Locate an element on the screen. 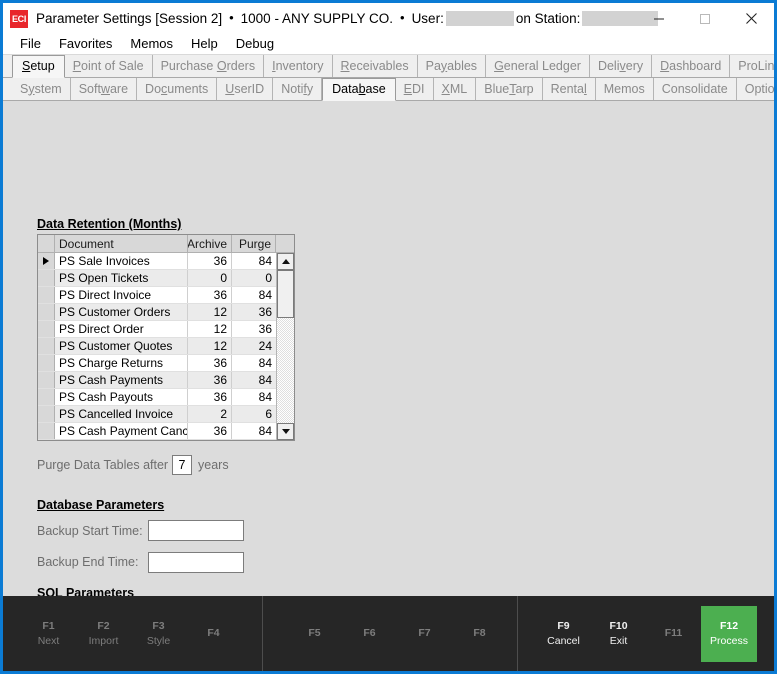  cell-document: PS Cash Payouts is located at coordinates (121, 397).